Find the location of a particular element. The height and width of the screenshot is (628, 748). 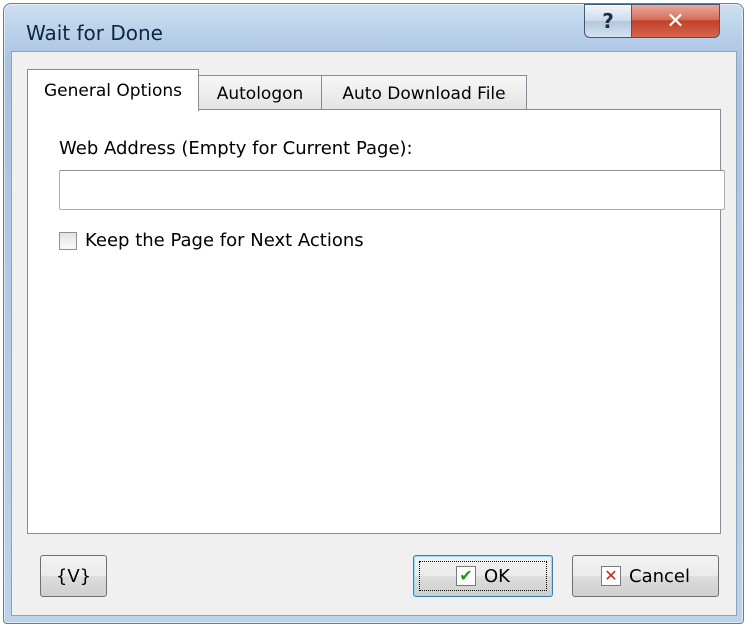

keep-page-row: Keep the Page for Next Actions is located at coordinates (211, 240).